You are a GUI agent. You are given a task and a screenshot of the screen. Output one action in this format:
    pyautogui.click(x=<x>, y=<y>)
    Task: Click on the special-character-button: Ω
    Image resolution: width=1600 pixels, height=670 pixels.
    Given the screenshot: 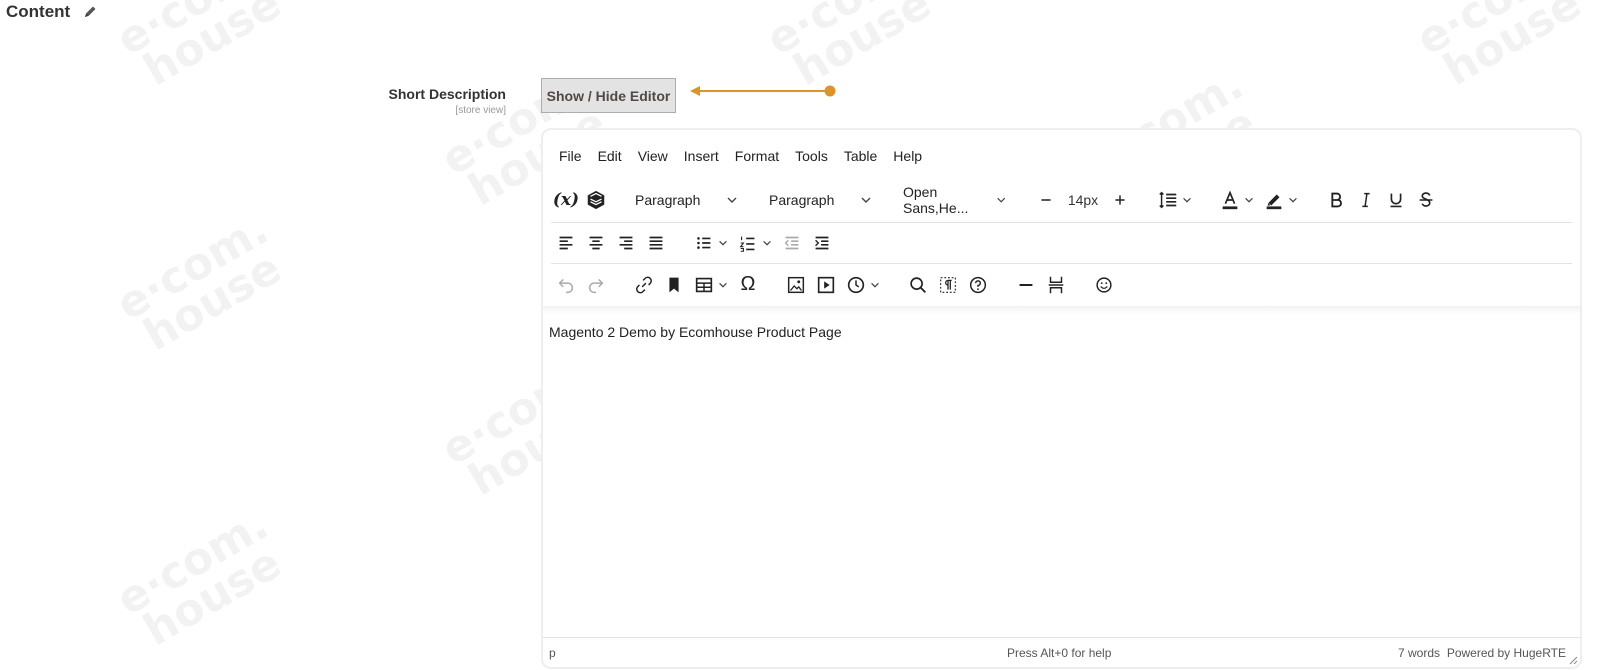 What is the action you would take?
    pyautogui.click(x=748, y=285)
    